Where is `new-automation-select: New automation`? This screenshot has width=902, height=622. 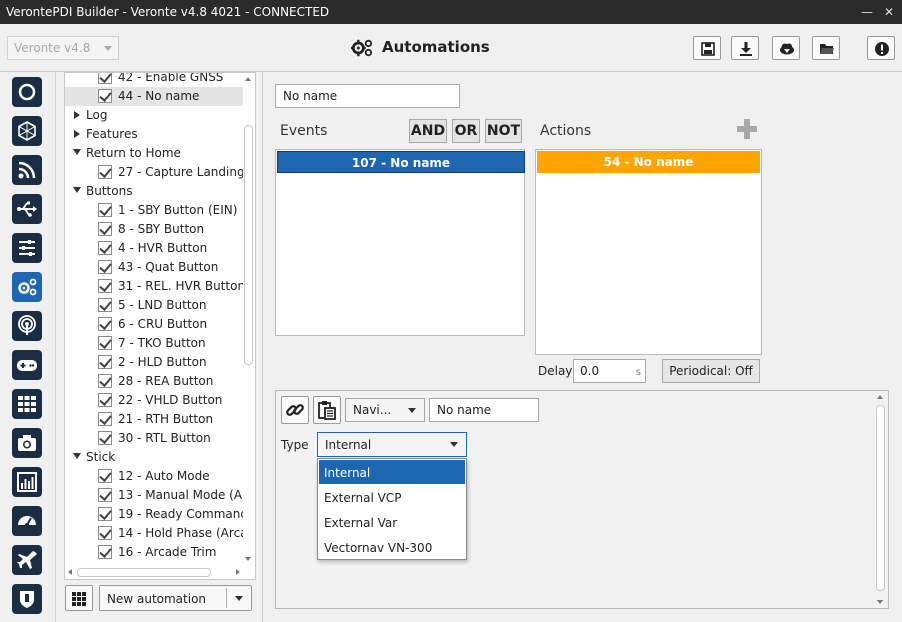 new-automation-select: New automation is located at coordinates (175, 598).